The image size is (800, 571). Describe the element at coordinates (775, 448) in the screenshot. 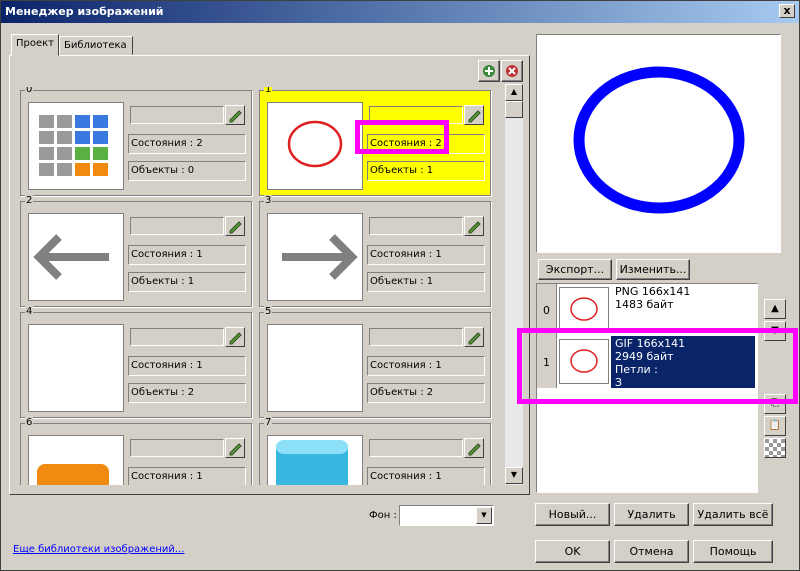

I see `transparency-icon` at that location.